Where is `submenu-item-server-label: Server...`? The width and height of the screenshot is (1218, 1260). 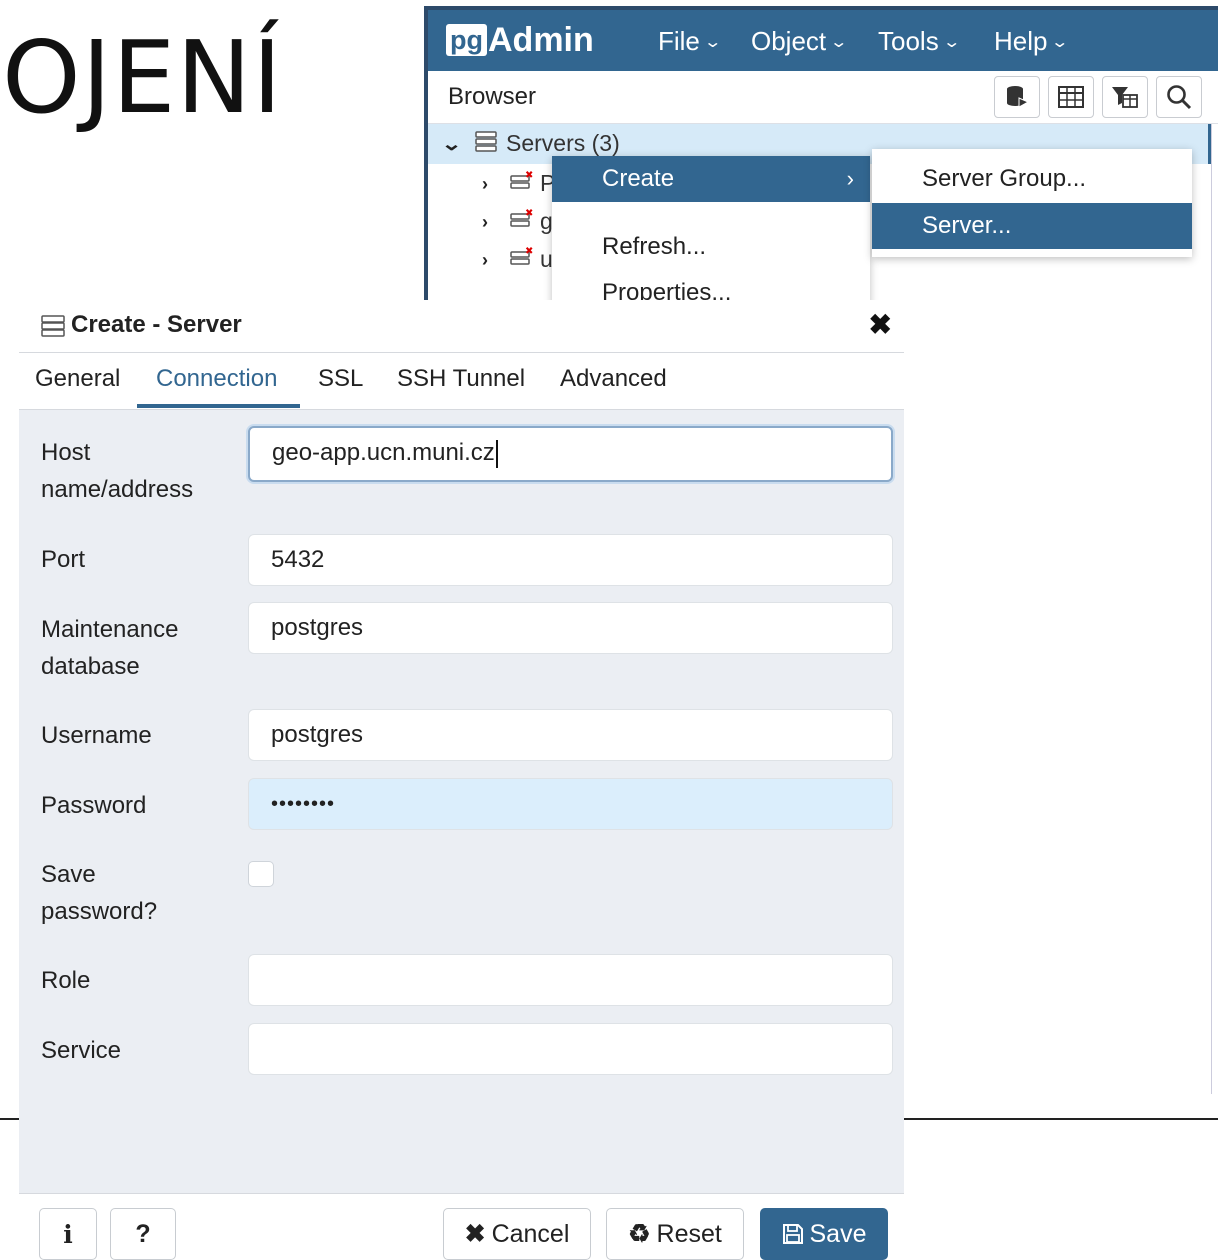
submenu-item-server-label: Server... is located at coordinates (967, 225).